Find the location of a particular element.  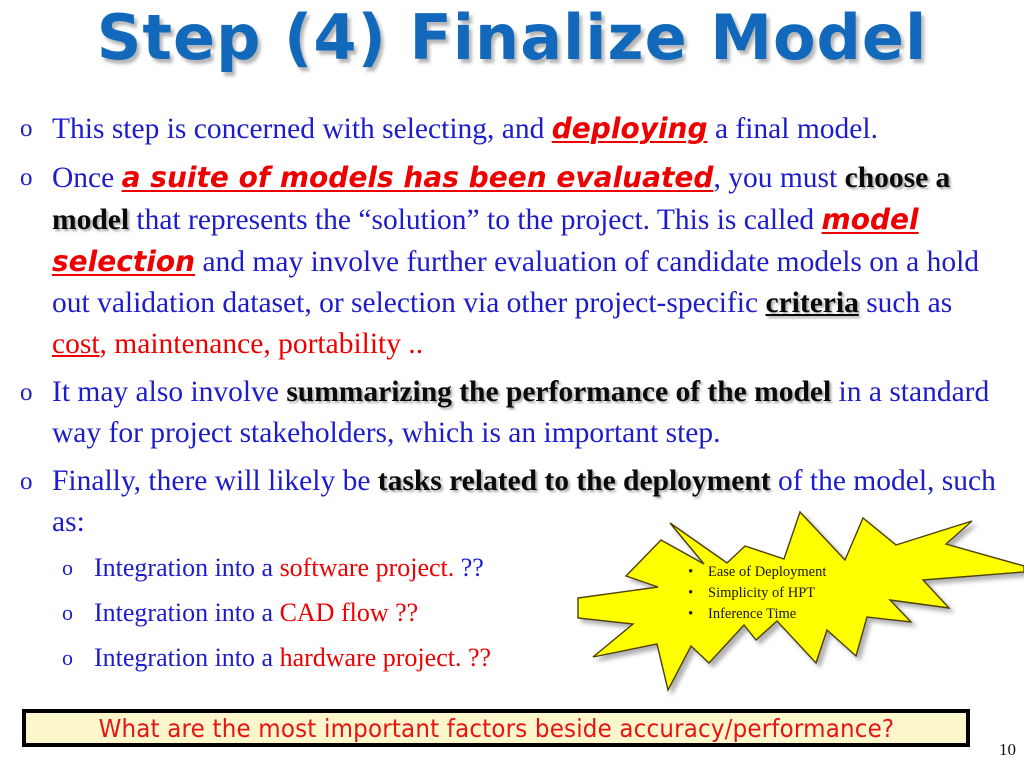

page-title: Step (4) Finalize Model is located at coordinates (512, 37).